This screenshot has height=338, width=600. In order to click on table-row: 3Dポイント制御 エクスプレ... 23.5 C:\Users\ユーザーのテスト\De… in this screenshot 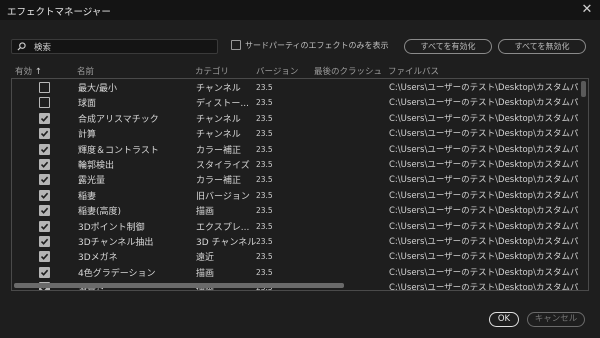, I will do `click(295, 226)`.